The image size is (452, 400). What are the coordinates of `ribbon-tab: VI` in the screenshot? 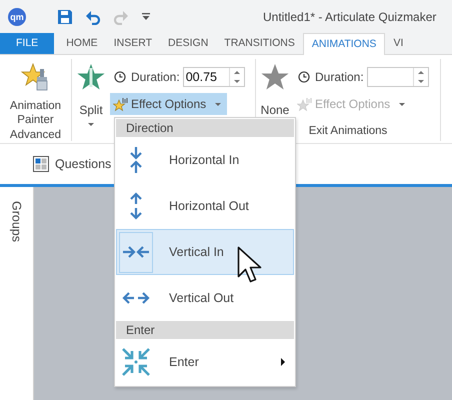 It's located at (398, 43).